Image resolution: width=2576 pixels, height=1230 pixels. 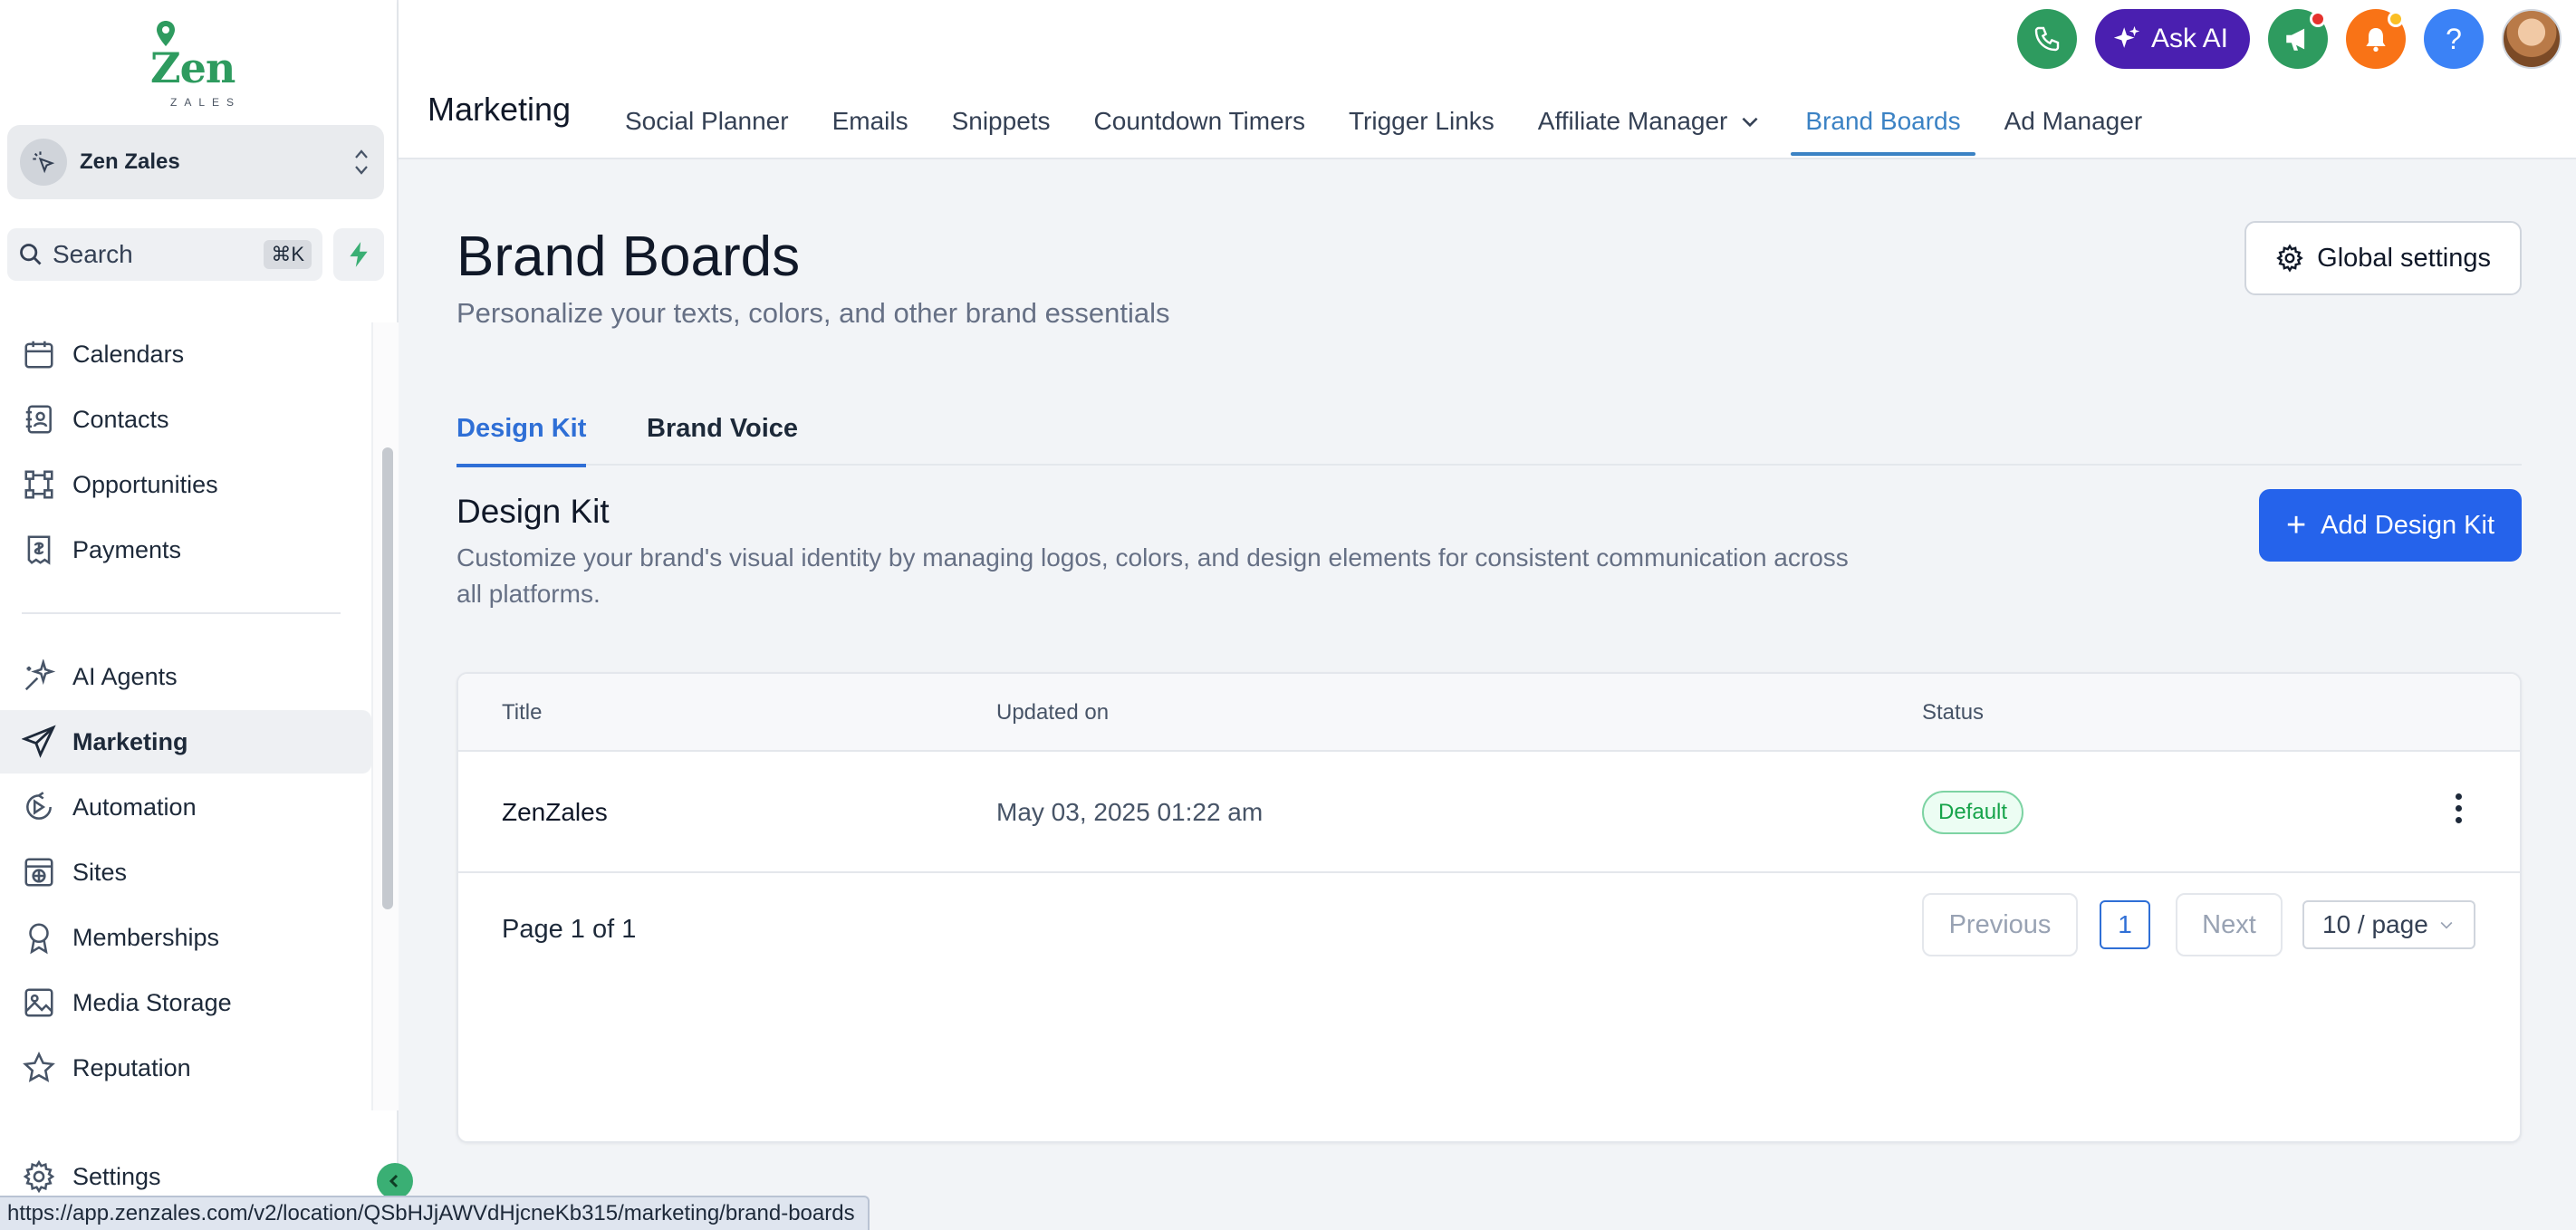 I want to click on collapse-sidebar-button, so click(x=395, y=1181).